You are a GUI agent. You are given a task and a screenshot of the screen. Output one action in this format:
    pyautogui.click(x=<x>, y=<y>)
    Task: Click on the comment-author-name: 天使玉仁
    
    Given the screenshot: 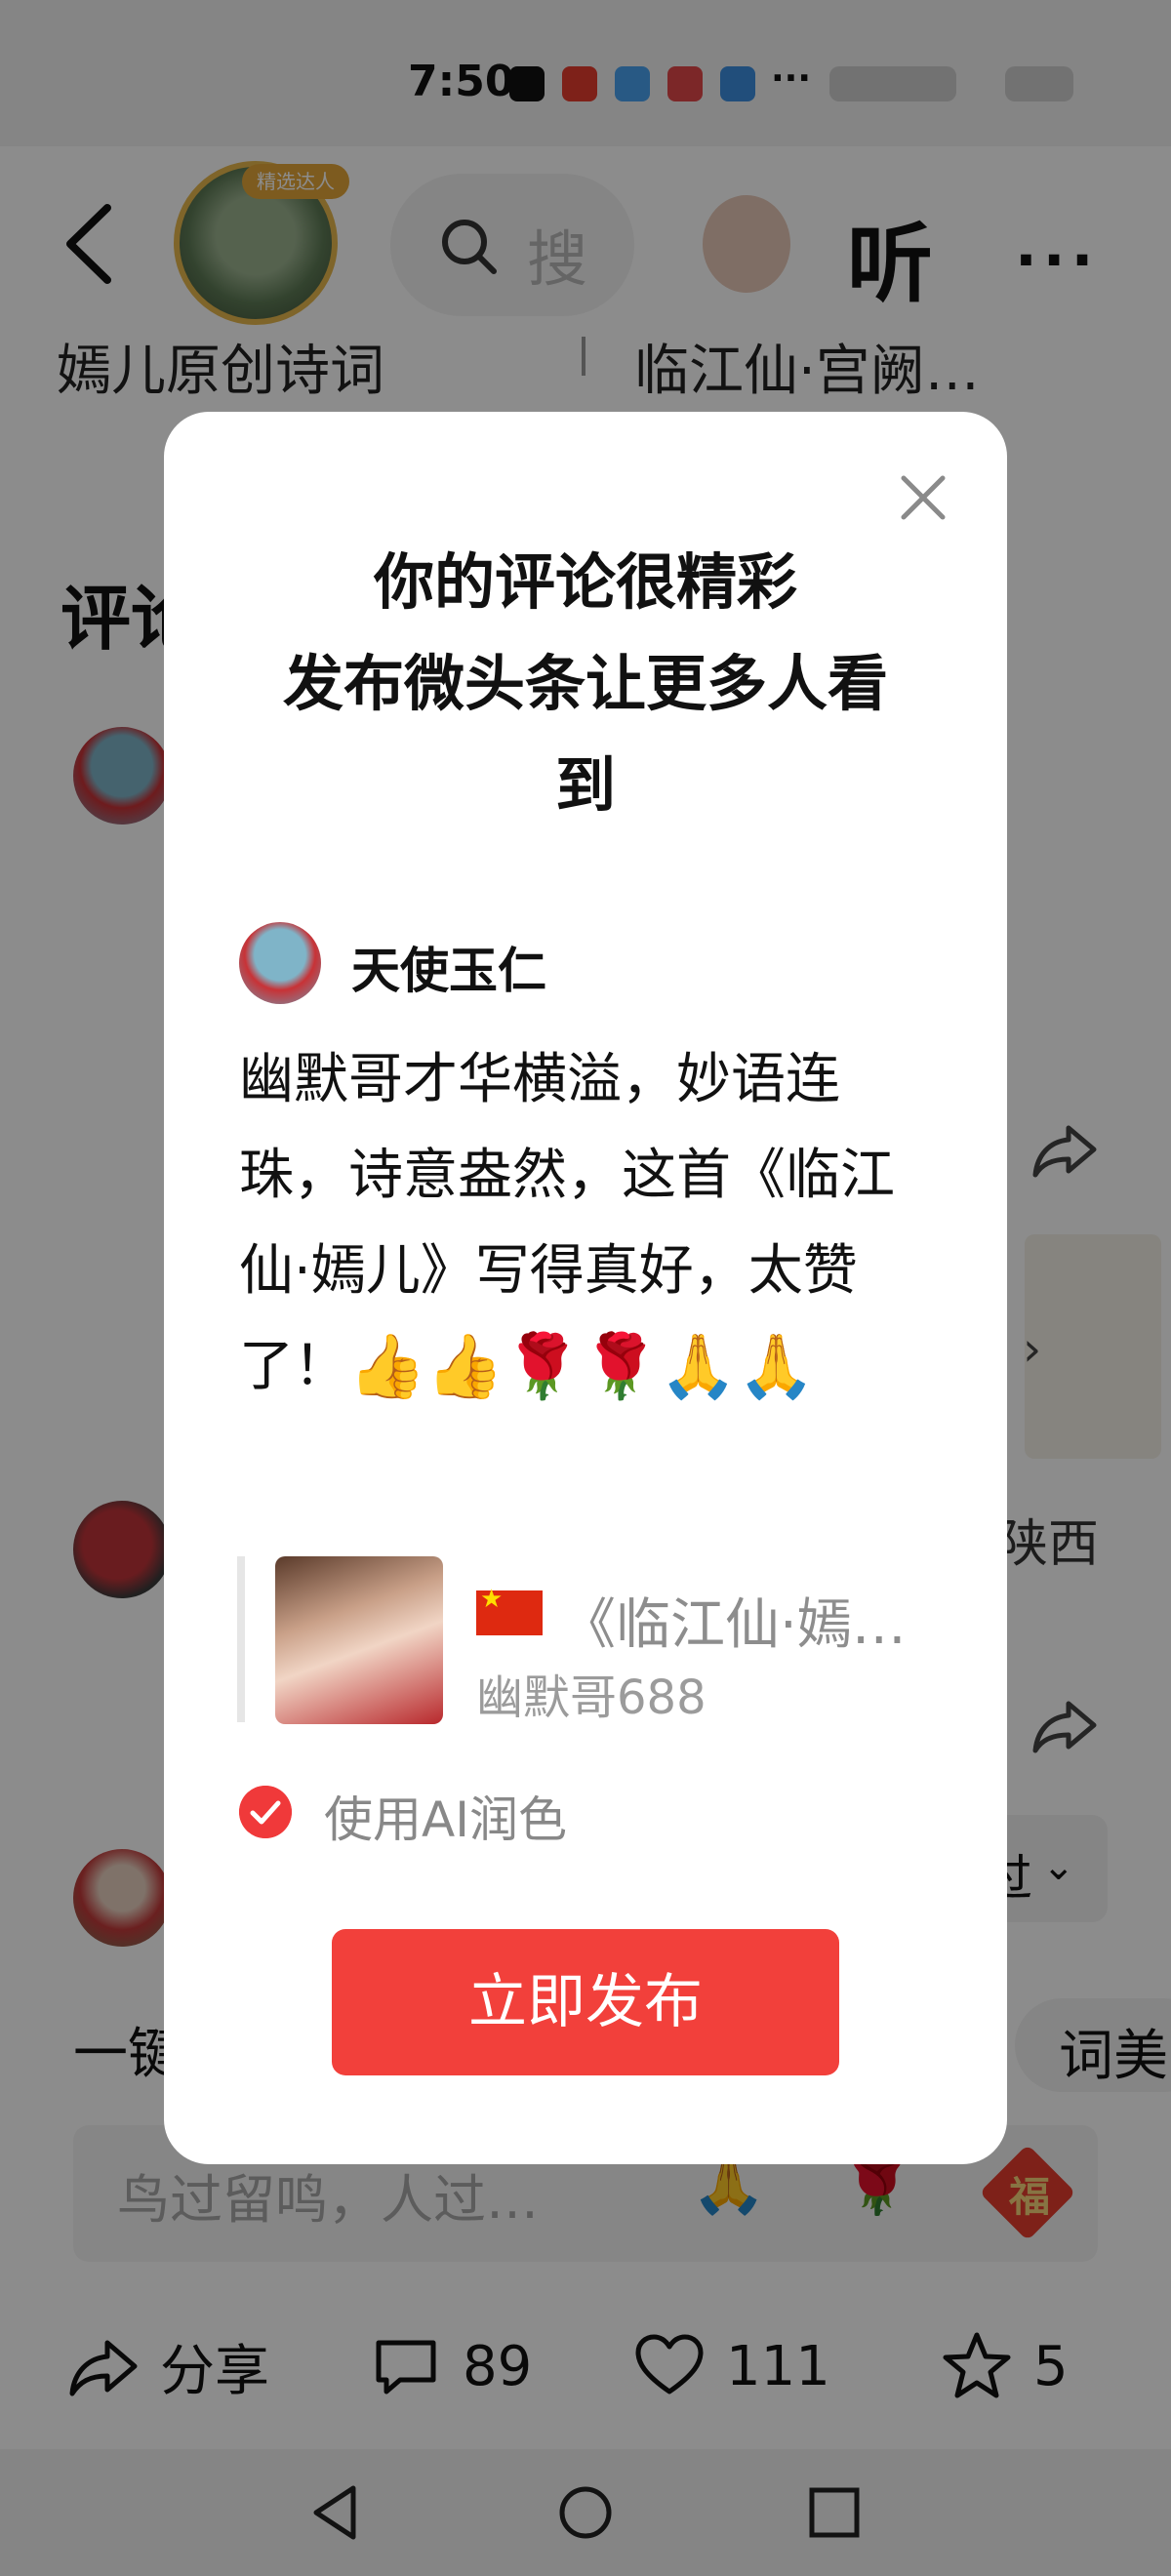 What is the action you would take?
    pyautogui.click(x=448, y=971)
    